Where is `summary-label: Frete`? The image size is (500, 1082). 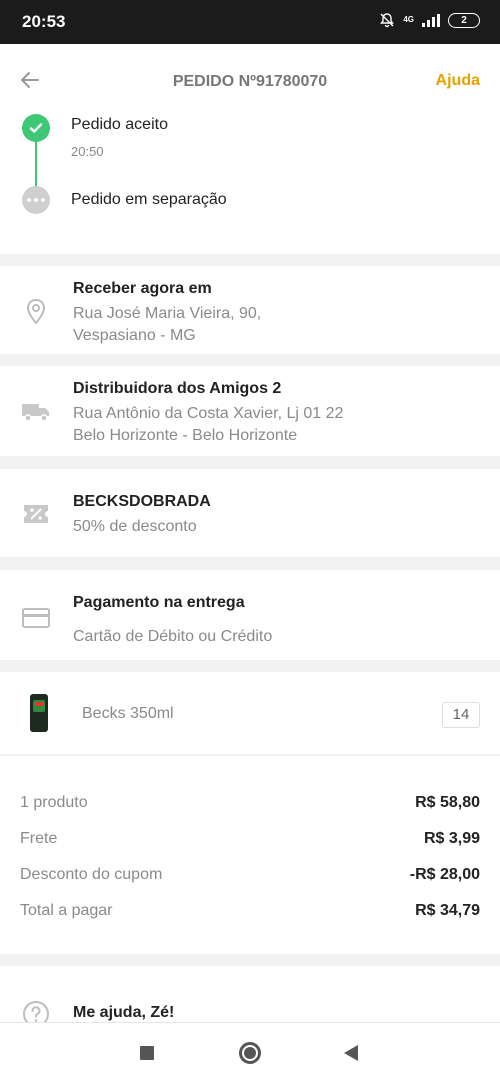 summary-label: Frete is located at coordinates (39, 838).